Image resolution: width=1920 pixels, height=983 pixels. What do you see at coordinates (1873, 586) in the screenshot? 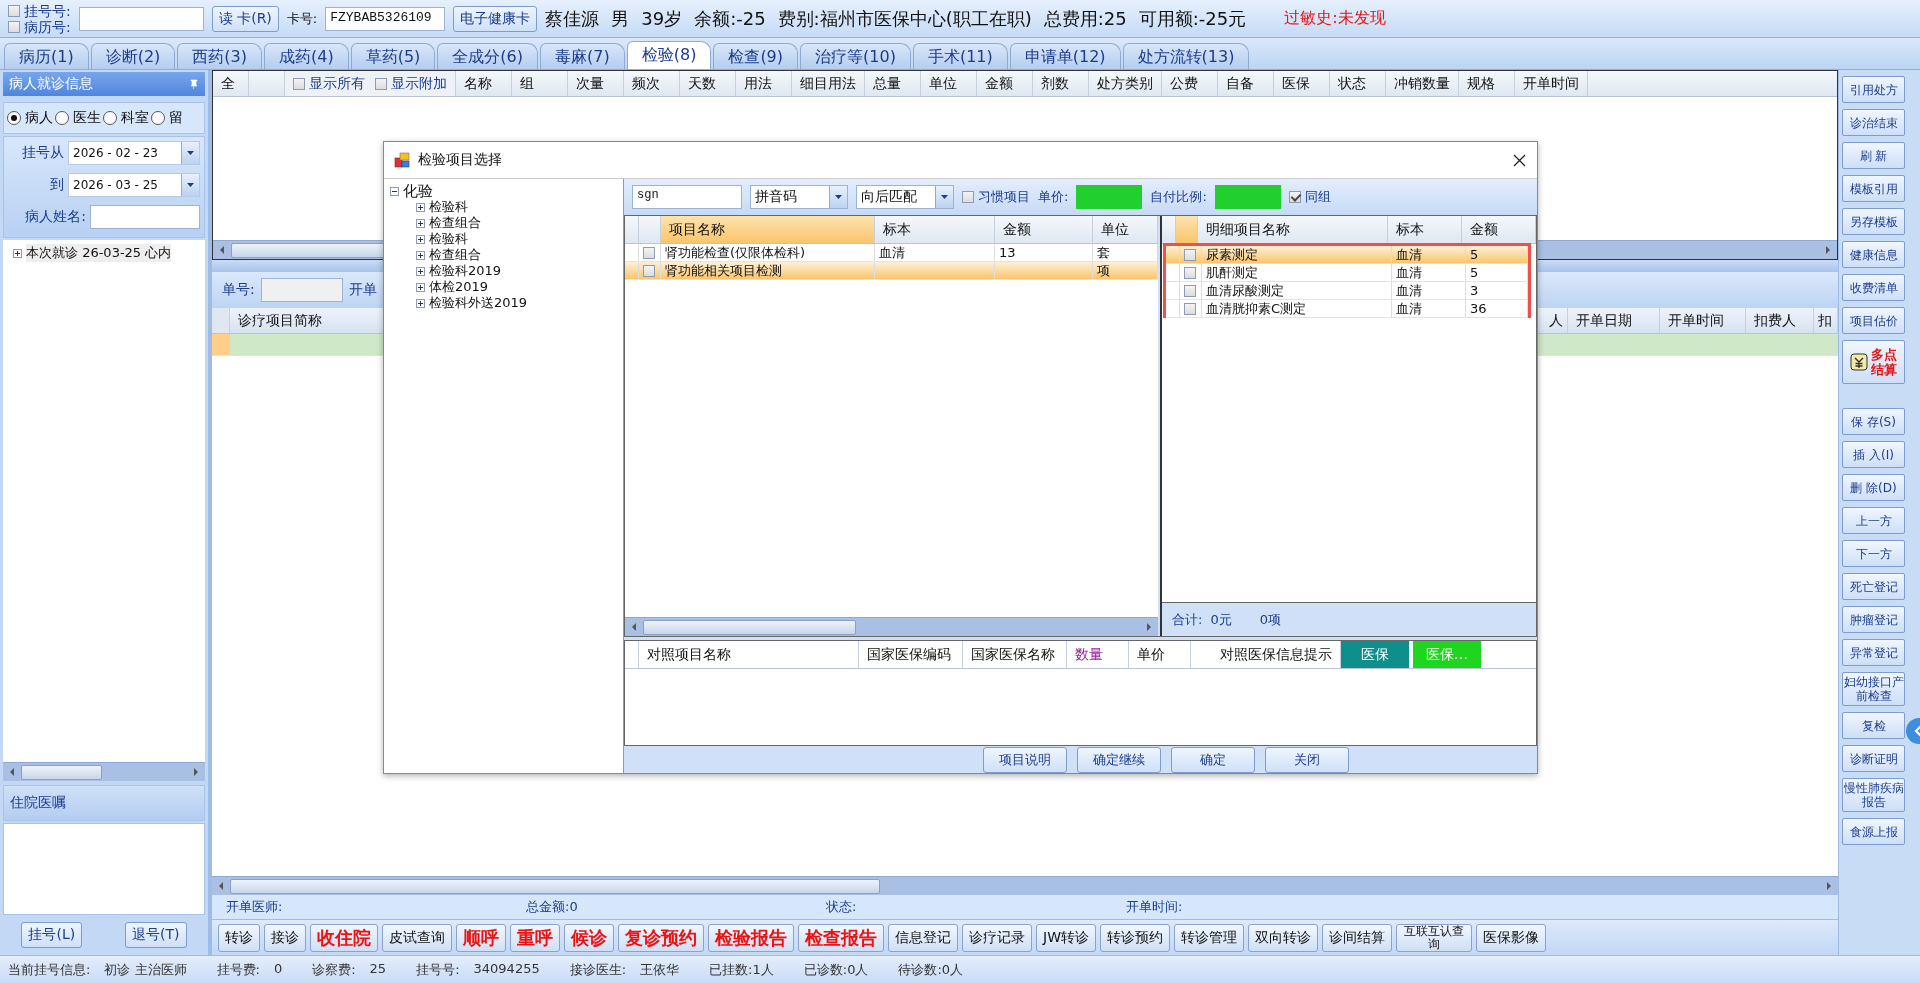
I see `side-button: 死亡登记` at bounding box center [1873, 586].